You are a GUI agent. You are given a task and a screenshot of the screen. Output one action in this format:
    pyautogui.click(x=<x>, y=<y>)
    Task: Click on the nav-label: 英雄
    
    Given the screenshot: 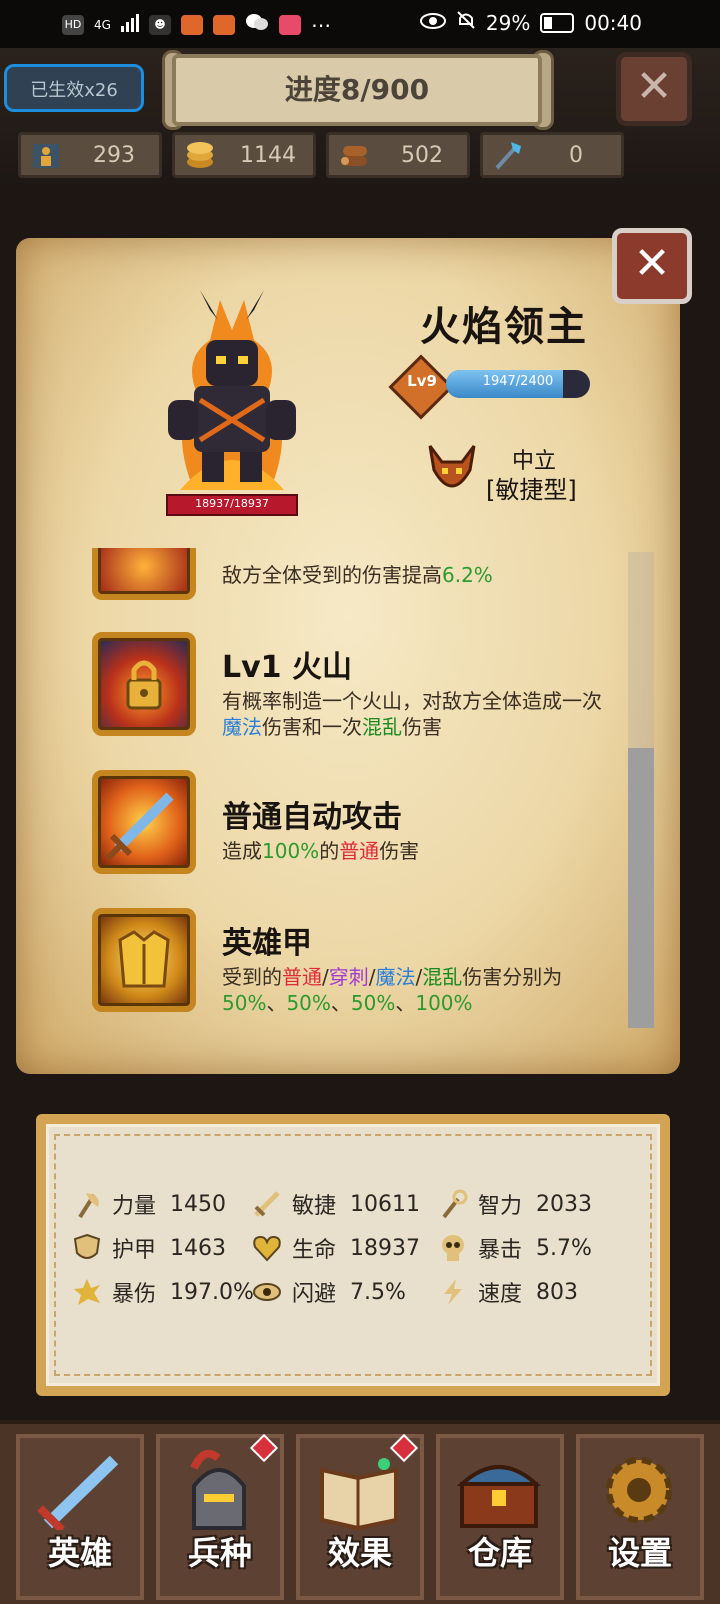 What is the action you would take?
    pyautogui.click(x=79, y=1553)
    